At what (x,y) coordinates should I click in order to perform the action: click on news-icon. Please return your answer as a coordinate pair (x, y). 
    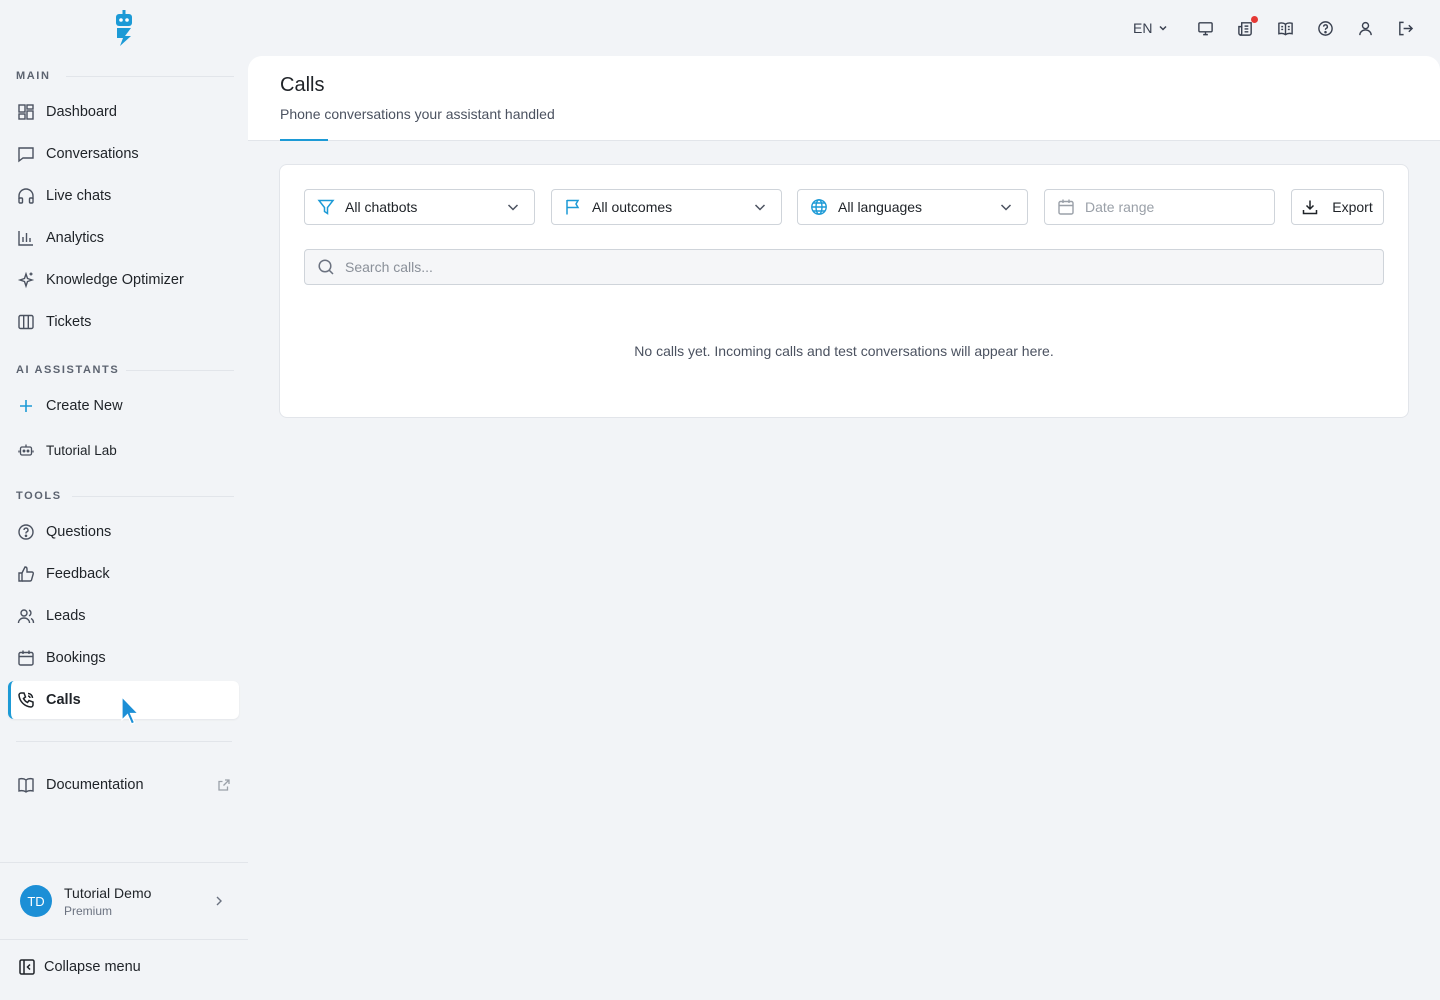
    Looking at the image, I should click on (1247, 26).